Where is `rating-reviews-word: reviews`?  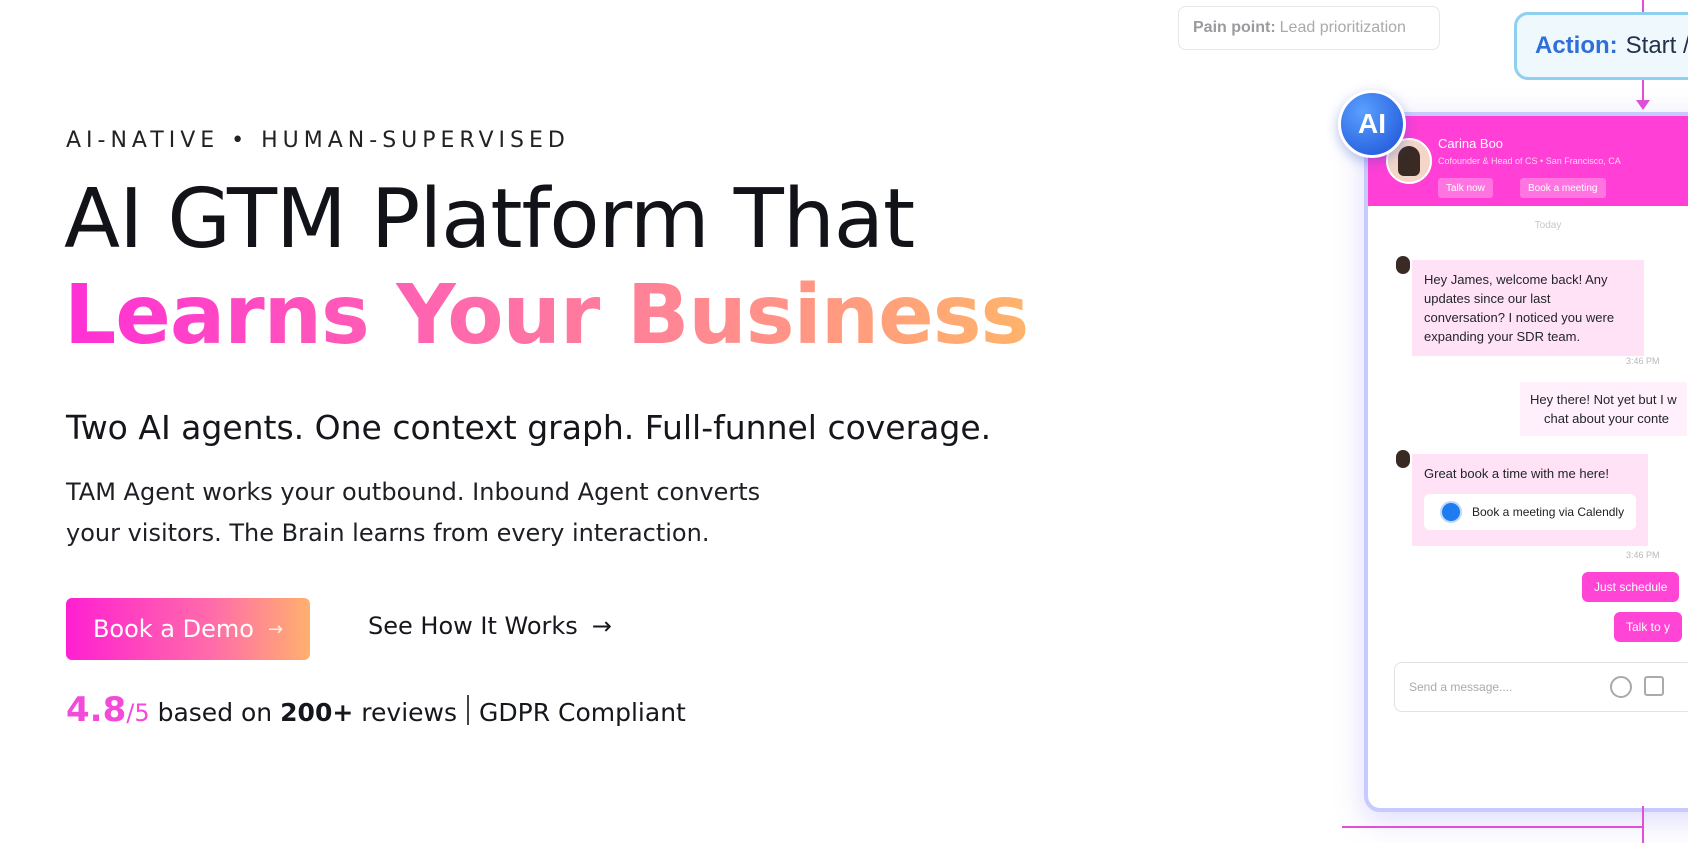
rating-reviews-word: reviews is located at coordinates (409, 712).